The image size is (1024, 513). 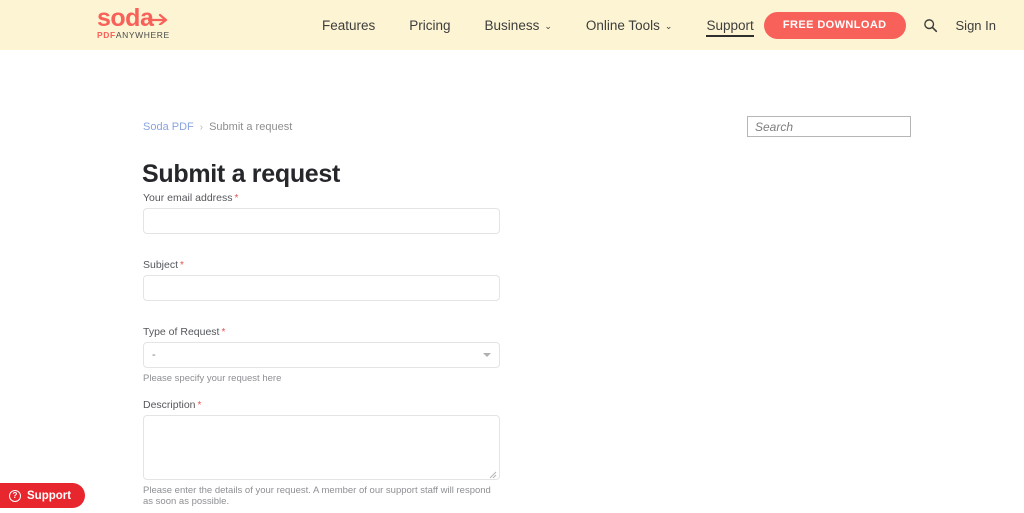 I want to click on field-email: Your email address *, so click(x=321, y=213).